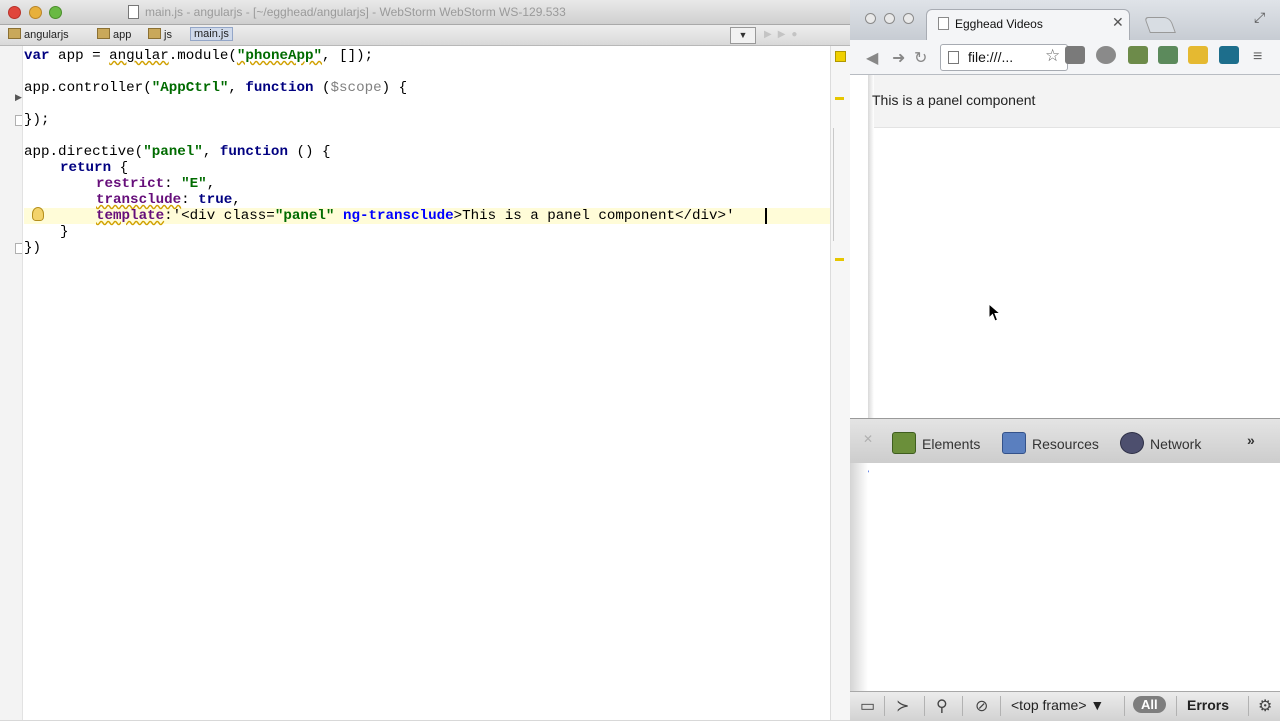 This screenshot has width=1280, height=721. I want to click on devtools-tab-bar: ✕ Elements Resources Network », so click(1065, 441).